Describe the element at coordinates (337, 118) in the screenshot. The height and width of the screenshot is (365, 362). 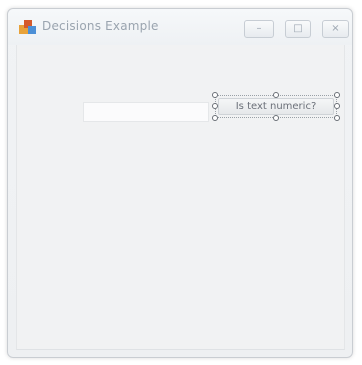
I see `resize-handle-bottom-right` at that location.